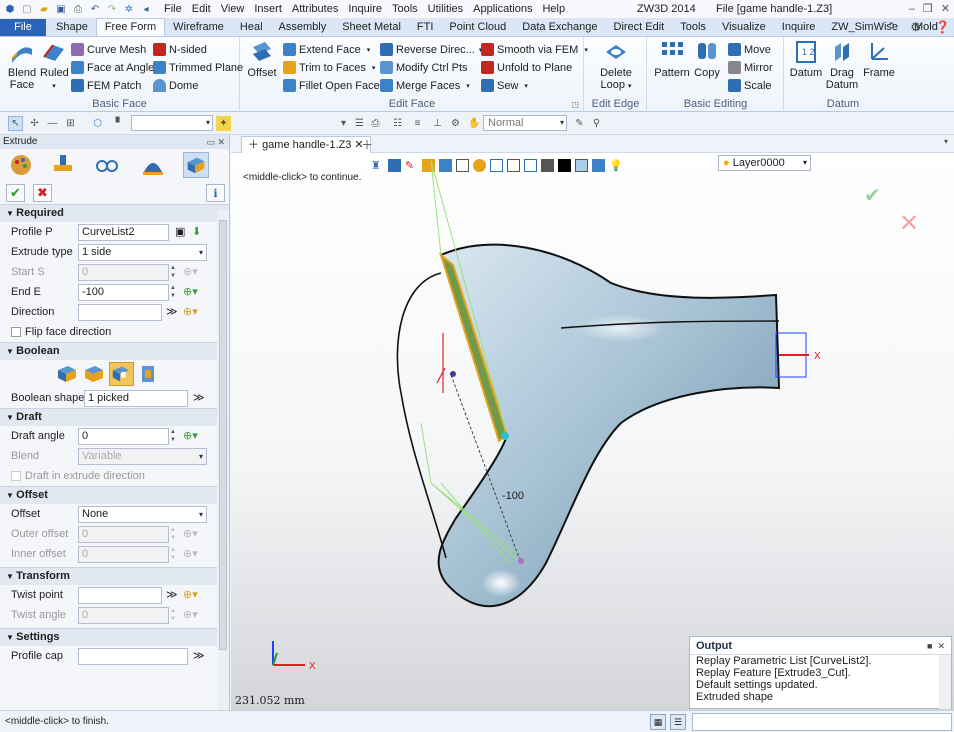 This screenshot has width=954, height=732. Describe the element at coordinates (133, 656) in the screenshot. I see `profile-cap-field` at that location.